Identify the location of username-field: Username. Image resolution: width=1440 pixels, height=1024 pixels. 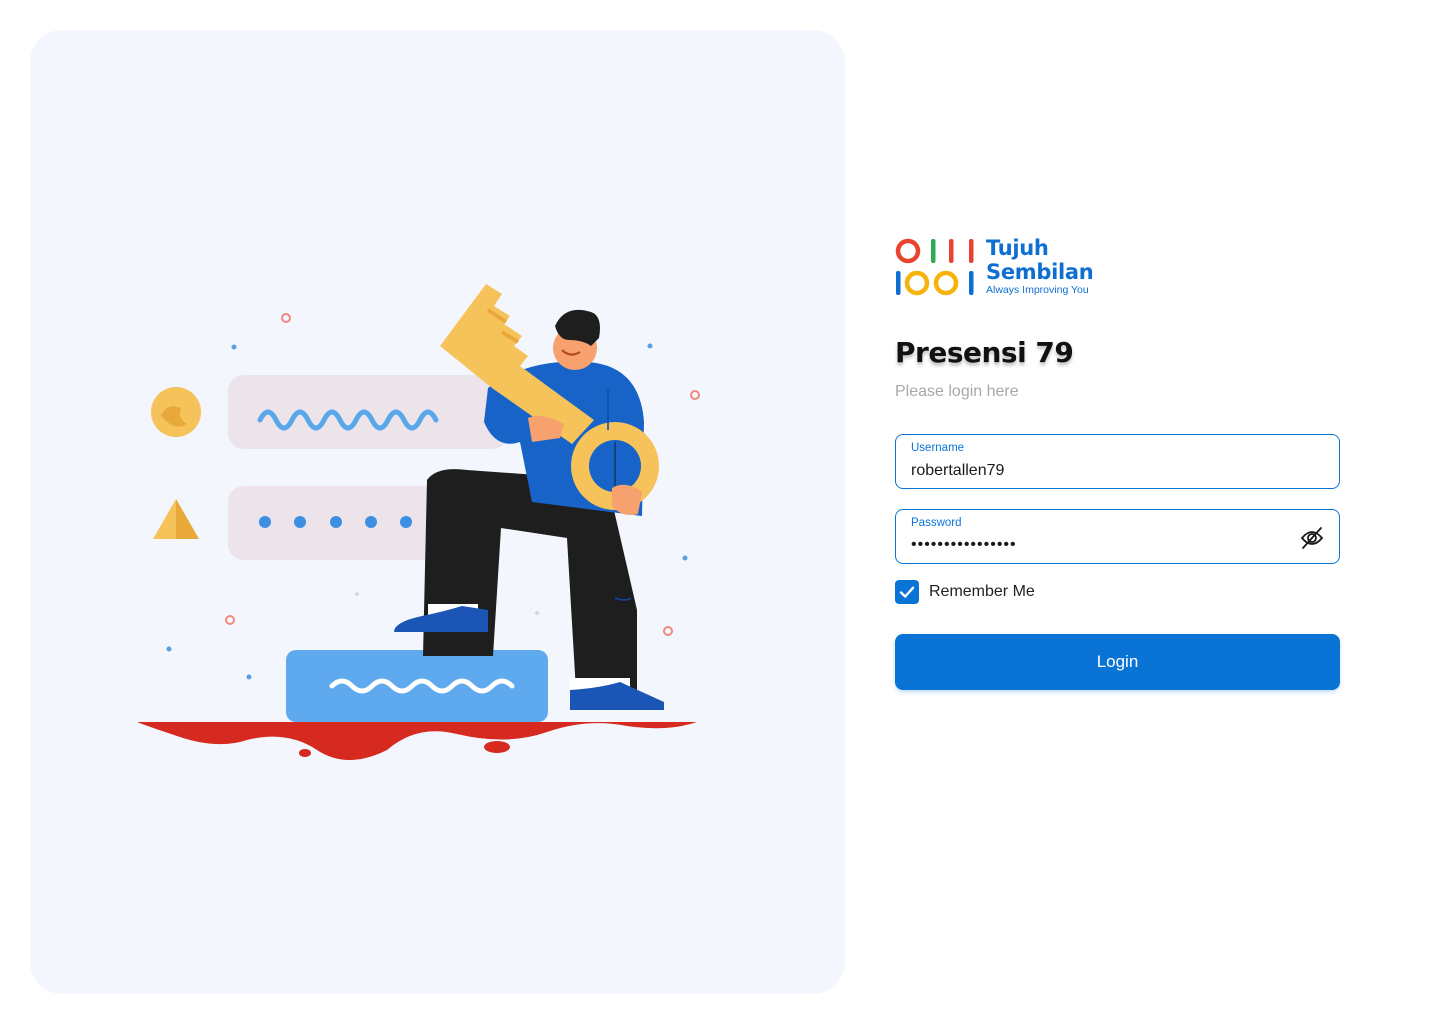
(1117, 461).